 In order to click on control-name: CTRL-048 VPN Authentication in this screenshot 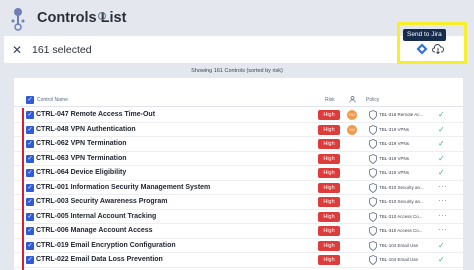, I will do `click(86, 129)`.